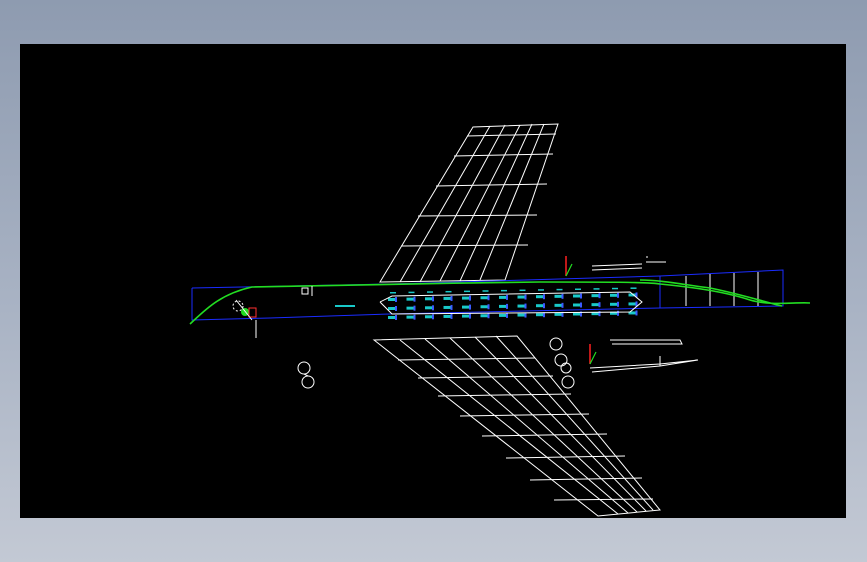  Describe the element at coordinates (644, 356) in the screenshot. I see `stabilizer` at that location.